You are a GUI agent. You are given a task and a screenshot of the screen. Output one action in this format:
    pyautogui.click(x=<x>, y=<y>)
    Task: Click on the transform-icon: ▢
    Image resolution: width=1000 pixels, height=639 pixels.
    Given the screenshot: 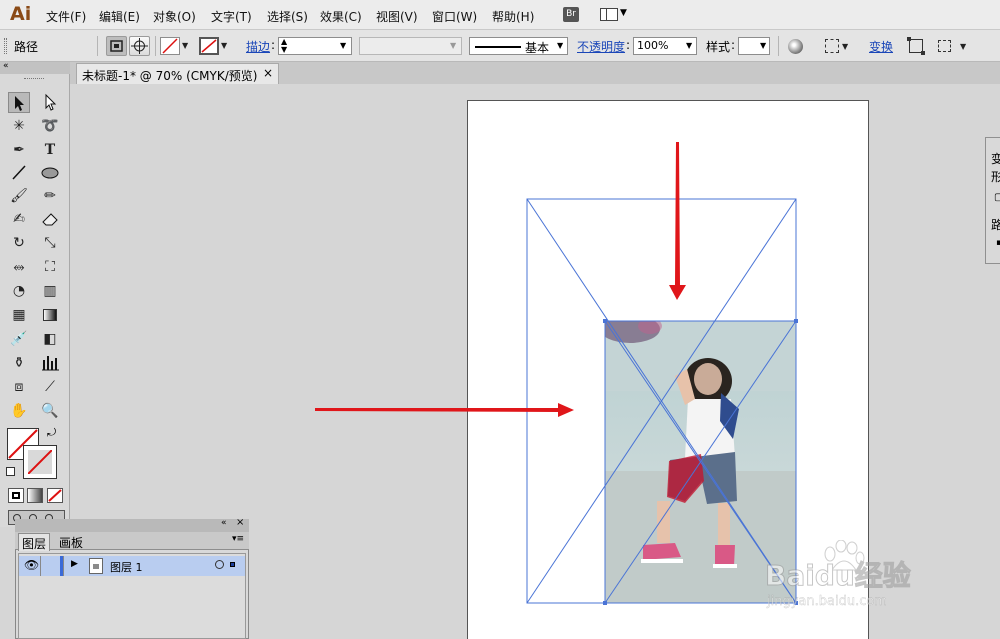 What is the action you would take?
    pyautogui.click(x=997, y=197)
    